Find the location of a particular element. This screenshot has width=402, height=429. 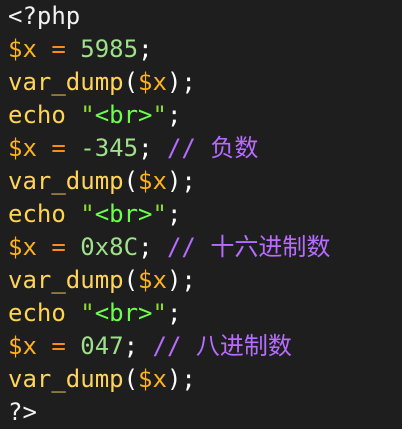

code-line: ?> is located at coordinates (205, 412).